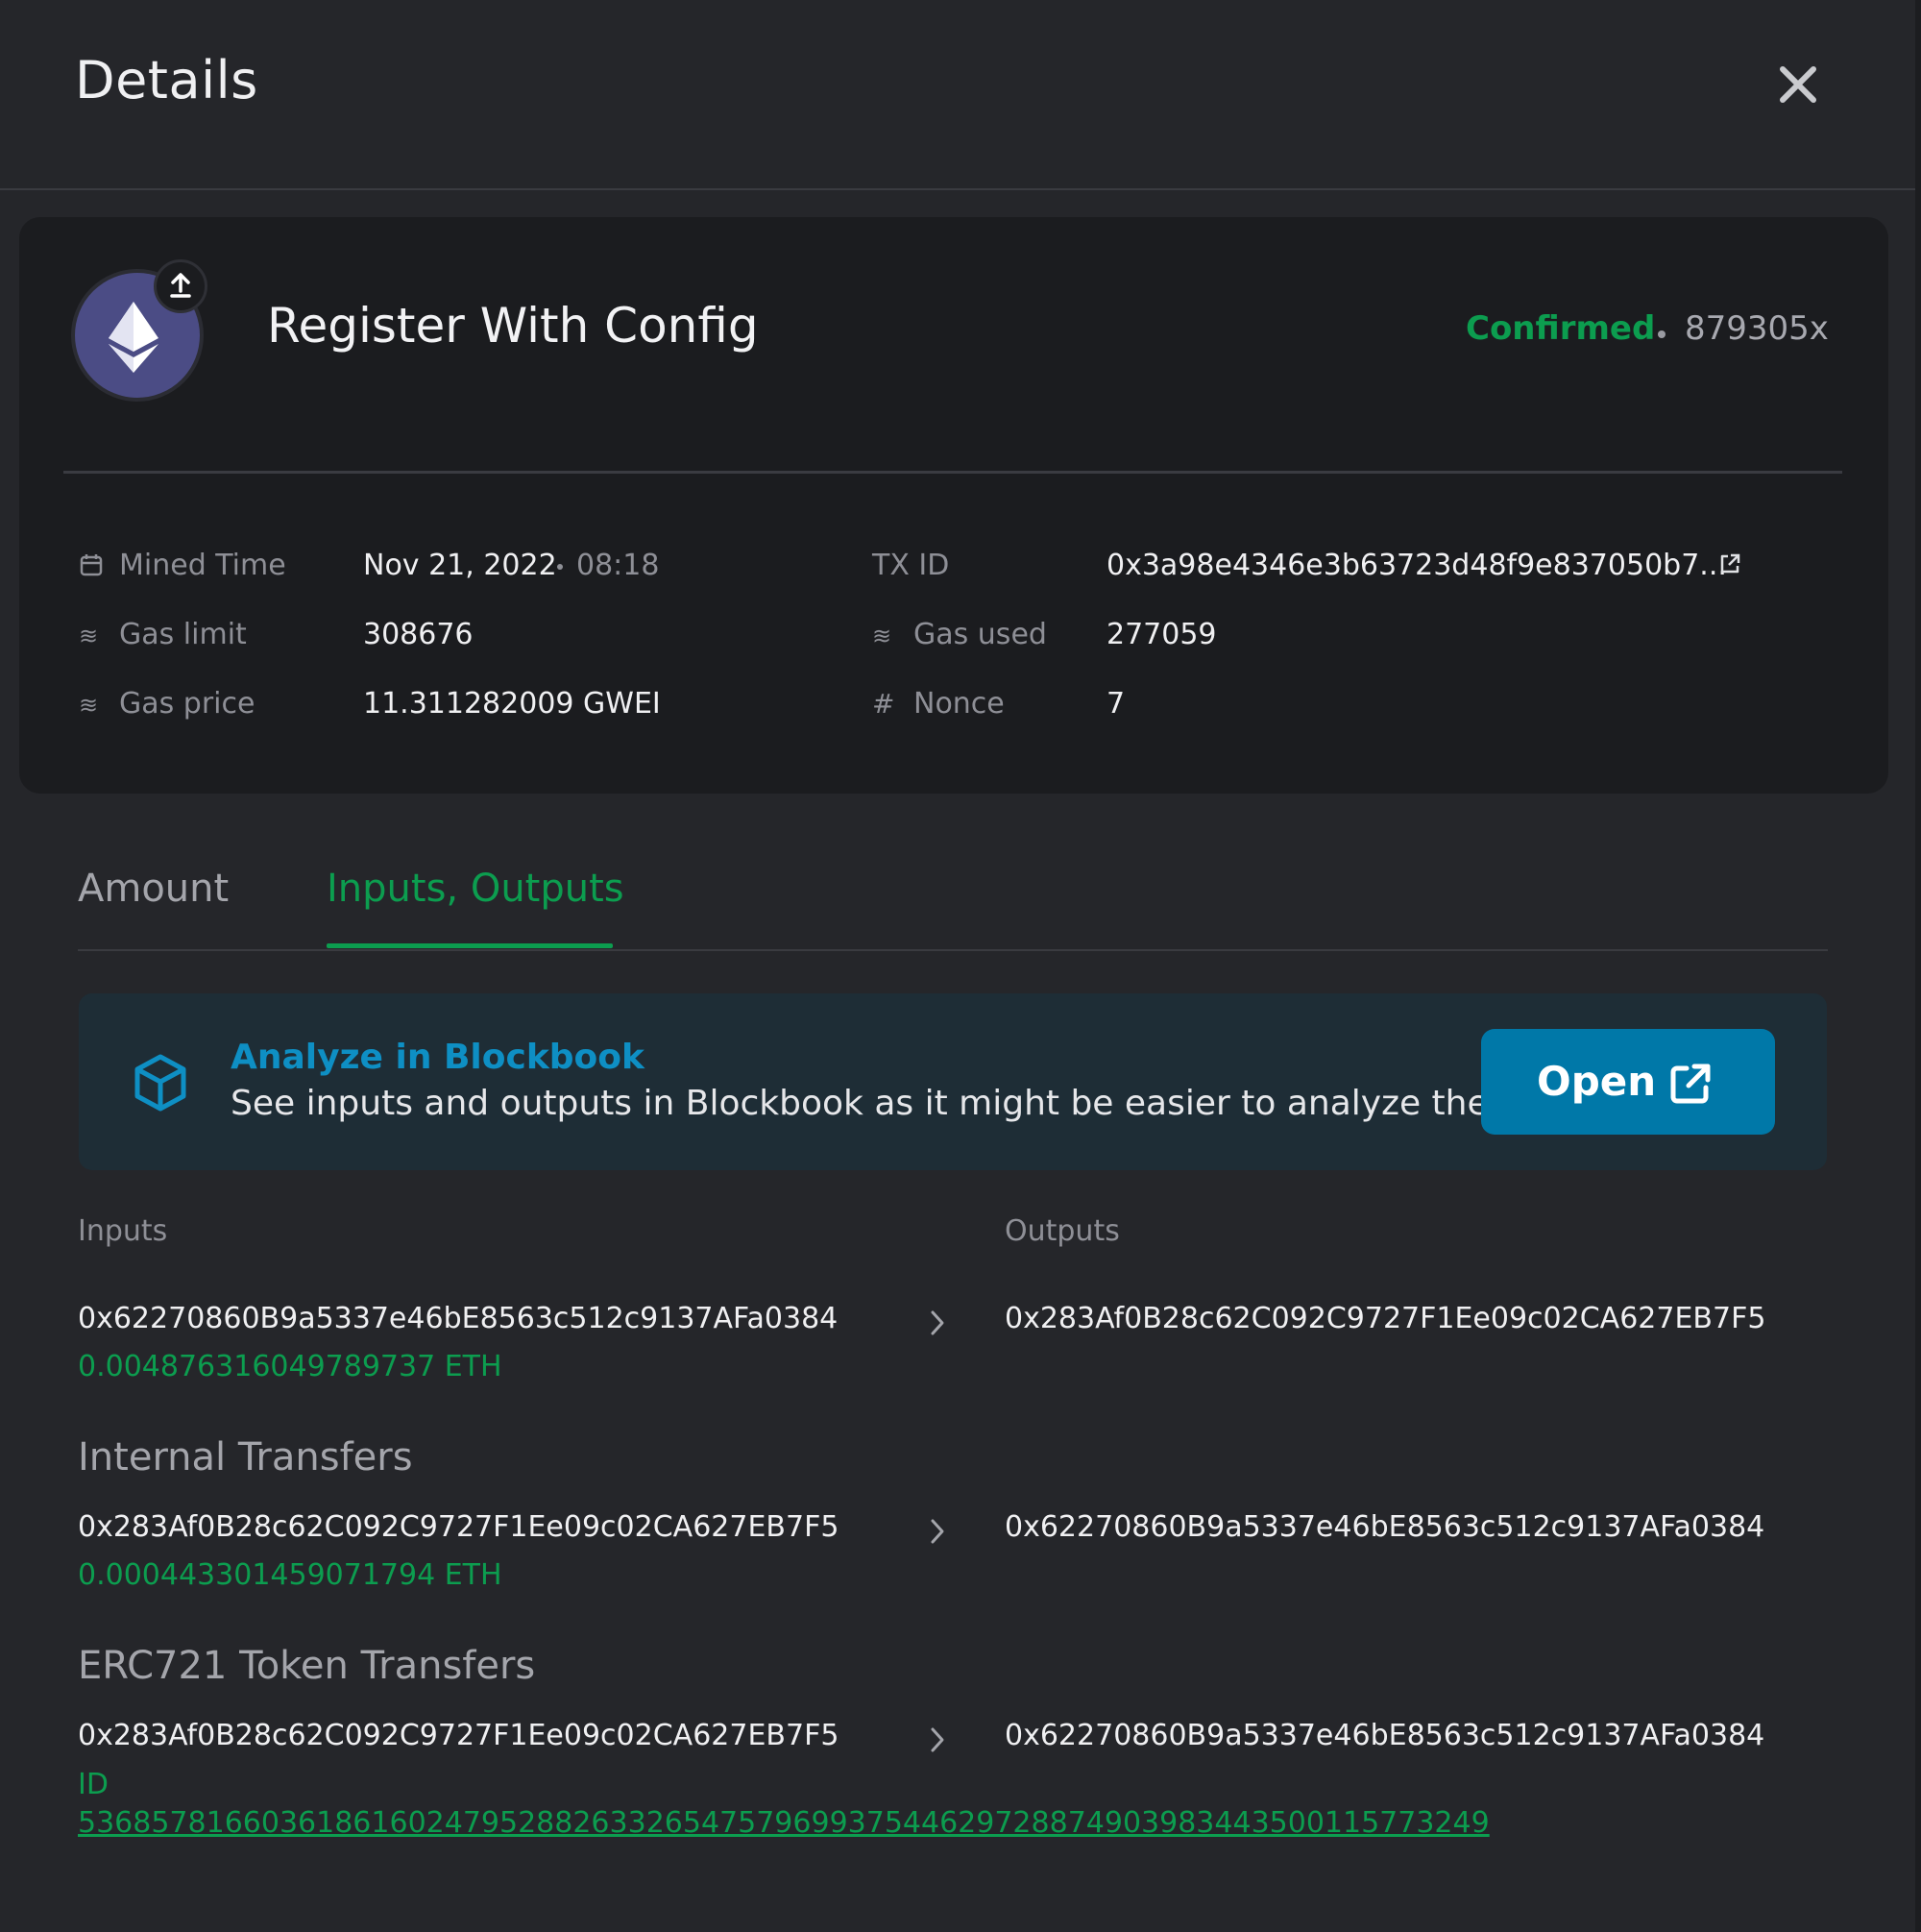 This screenshot has width=1921, height=1932. What do you see at coordinates (123, 1231) in the screenshot?
I see `inputs-label: Inputs` at bounding box center [123, 1231].